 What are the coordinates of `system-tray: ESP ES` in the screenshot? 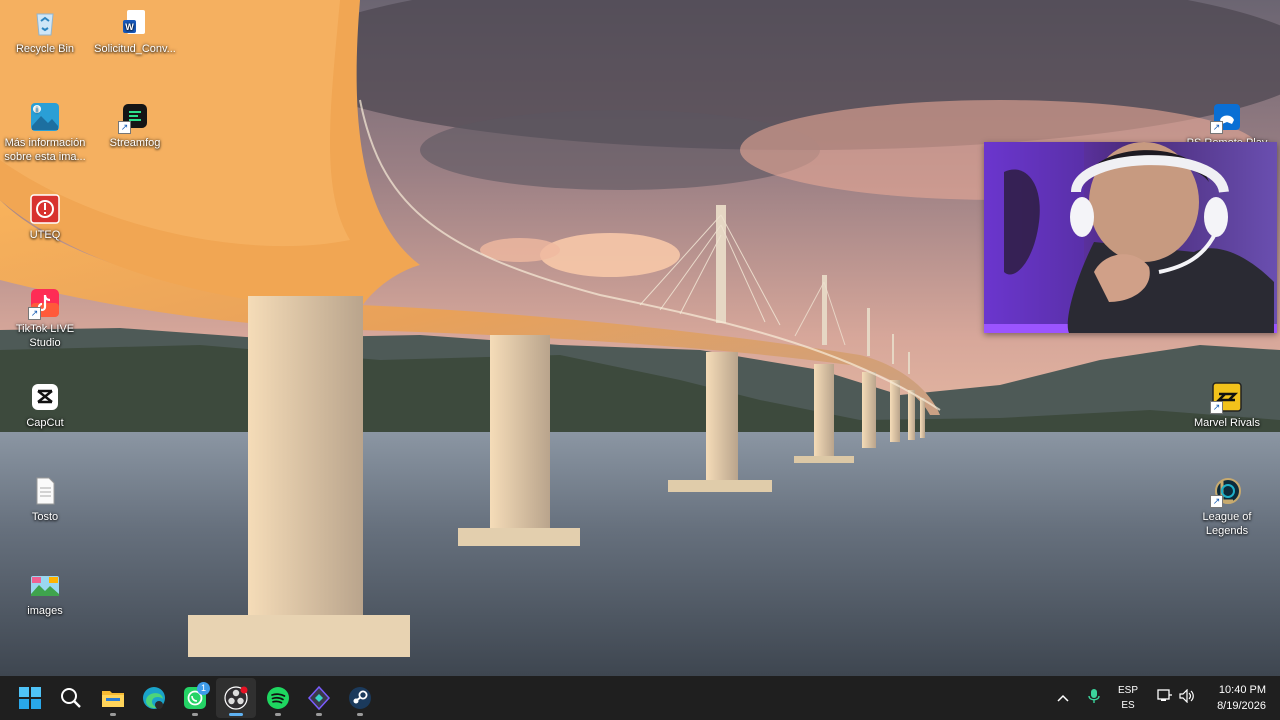 It's located at (1125, 698).